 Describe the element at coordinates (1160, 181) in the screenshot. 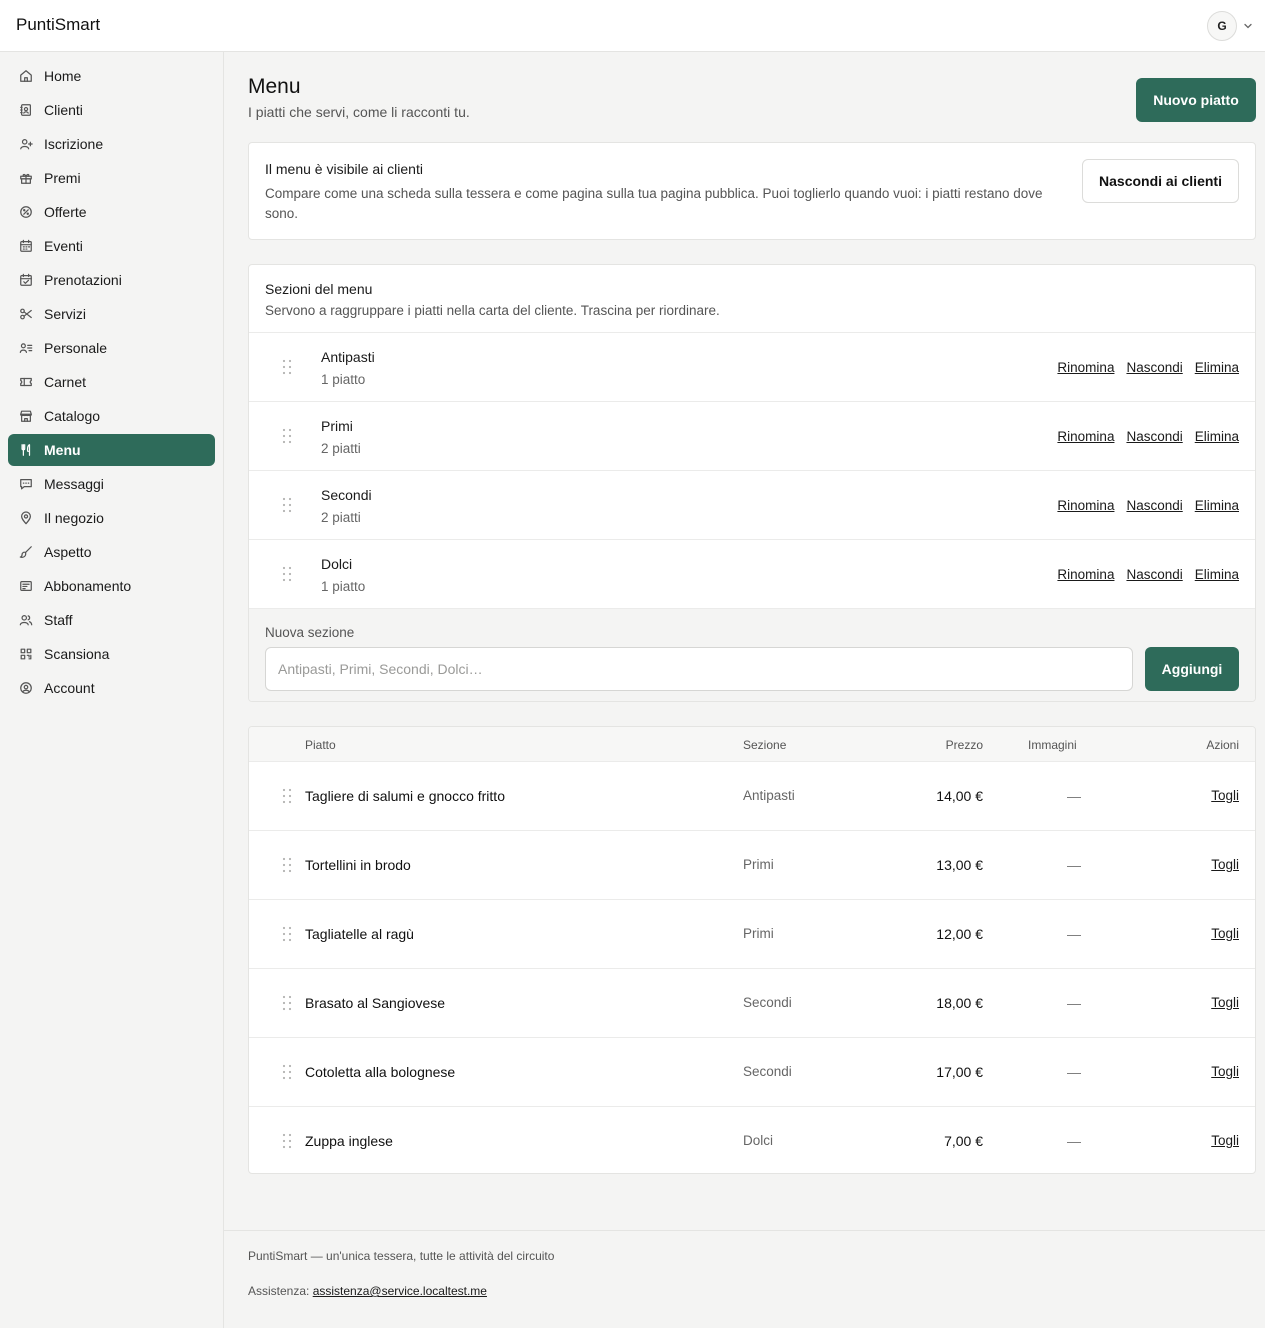

I see `hide-from-customers-button: Nascondi ai clienti` at that location.